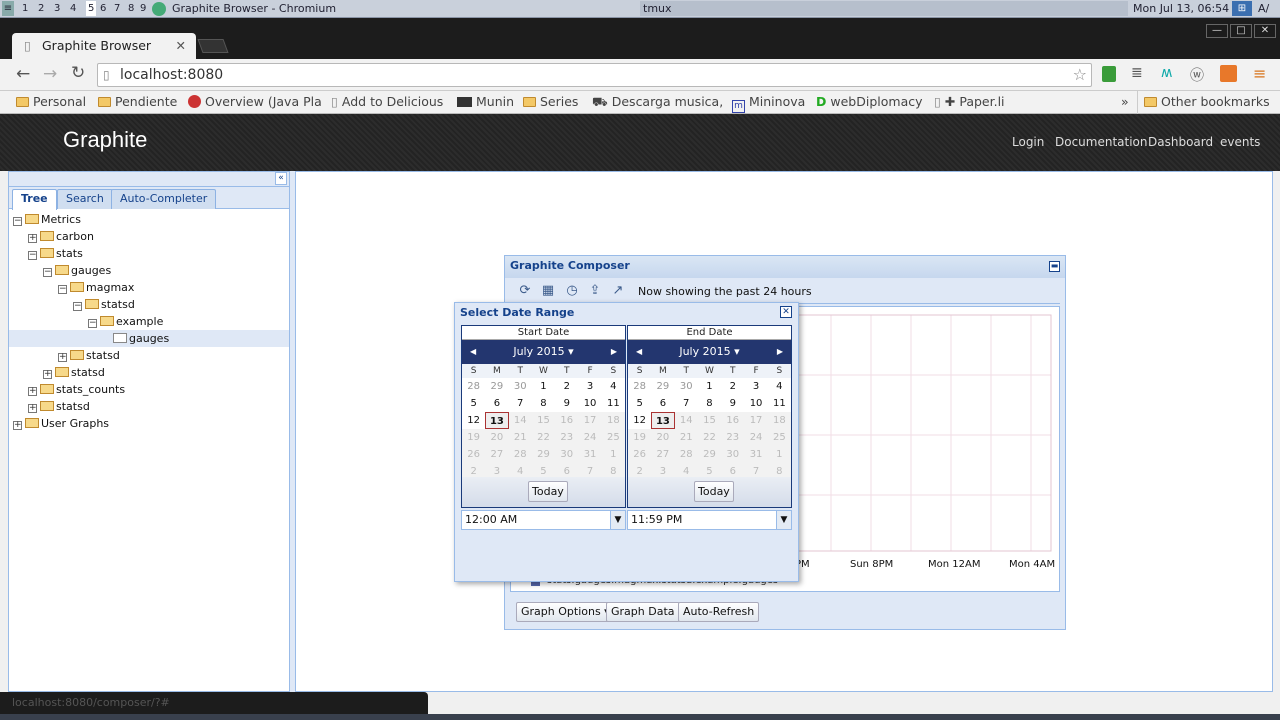 The height and width of the screenshot is (720, 1280). I want to click on forward-arrow-icon: →, so click(50, 74).